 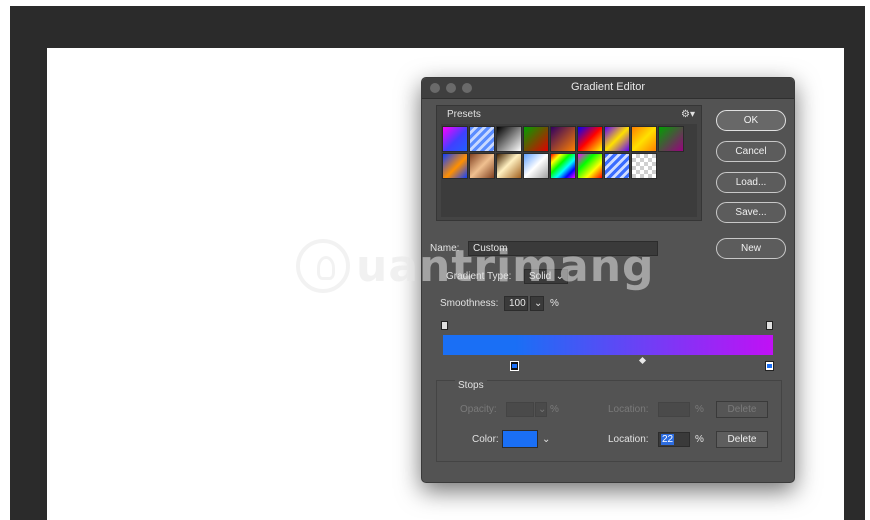 I want to click on dialog-title: Gradient Editor, so click(x=608, y=87).